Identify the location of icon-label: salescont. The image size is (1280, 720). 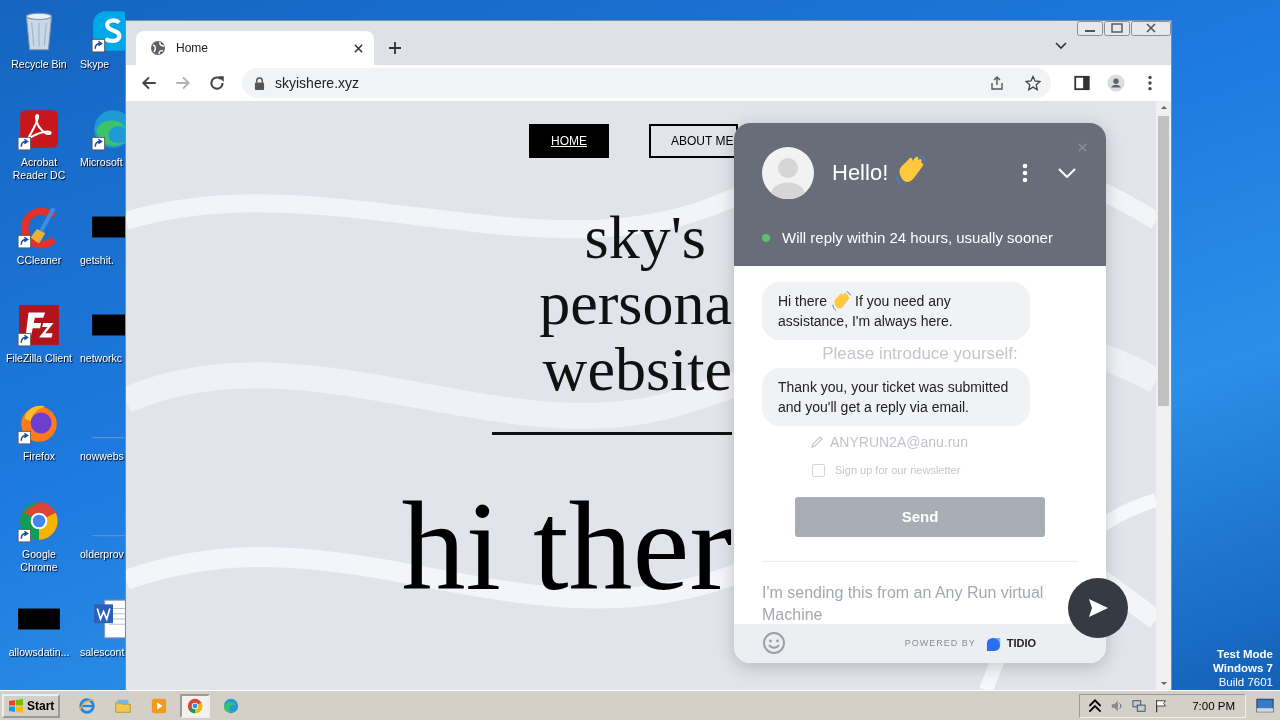
(102, 652).